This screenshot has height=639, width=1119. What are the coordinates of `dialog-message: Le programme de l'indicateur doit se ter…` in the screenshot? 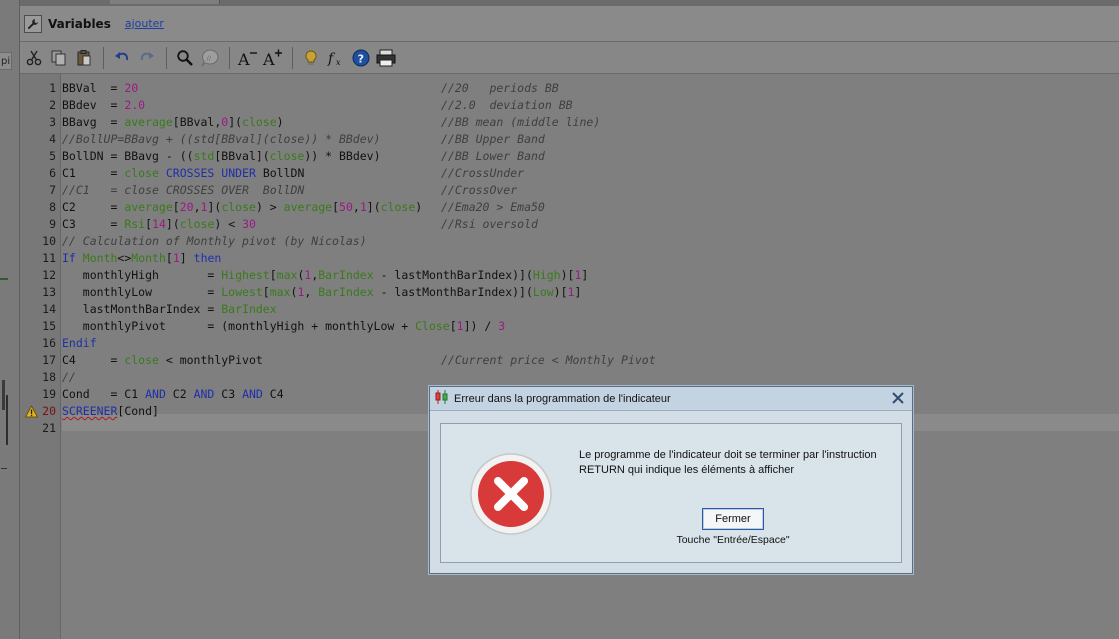 It's located at (734, 463).